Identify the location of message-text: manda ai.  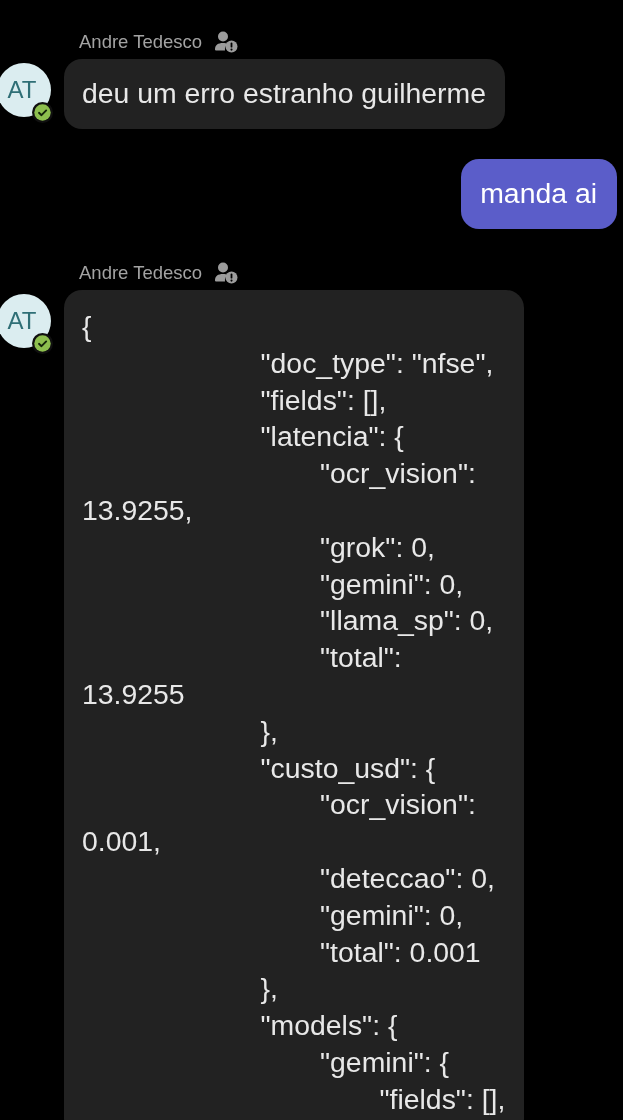
(538, 193).